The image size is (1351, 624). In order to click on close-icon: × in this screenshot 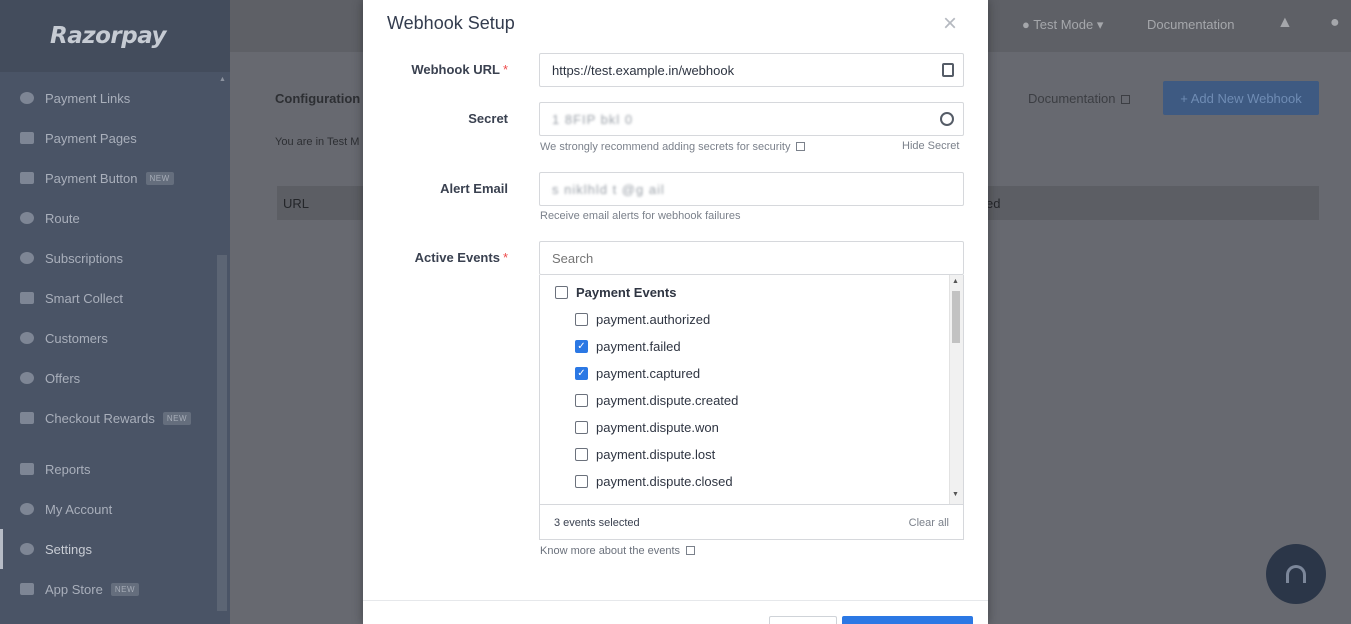, I will do `click(950, 24)`.